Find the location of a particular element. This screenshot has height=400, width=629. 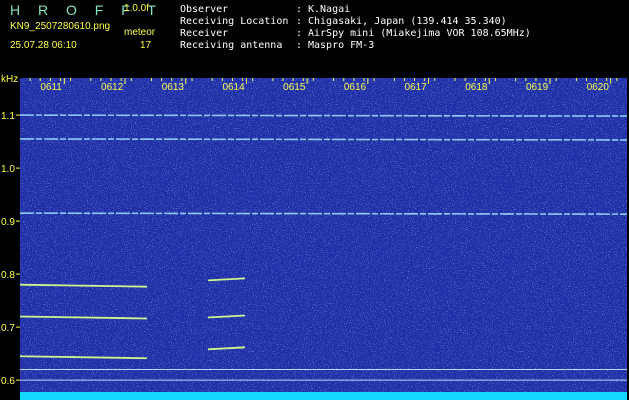

time-tick-label: 0616 is located at coordinates (355, 87).